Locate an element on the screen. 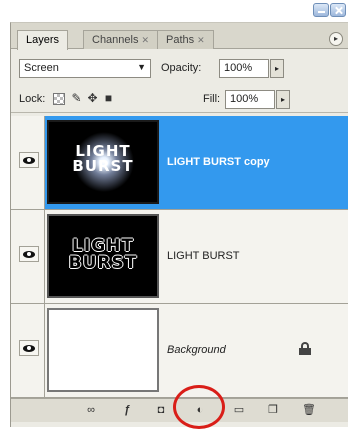  tab-layers-label: Layers is located at coordinates (43, 40).